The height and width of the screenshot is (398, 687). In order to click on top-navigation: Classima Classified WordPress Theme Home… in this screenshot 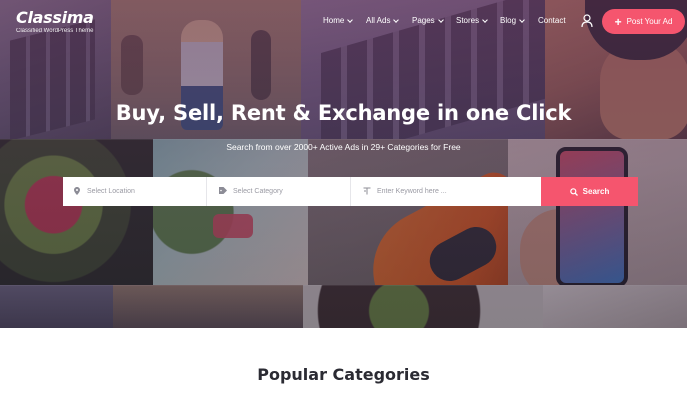, I will do `click(343, 22)`.